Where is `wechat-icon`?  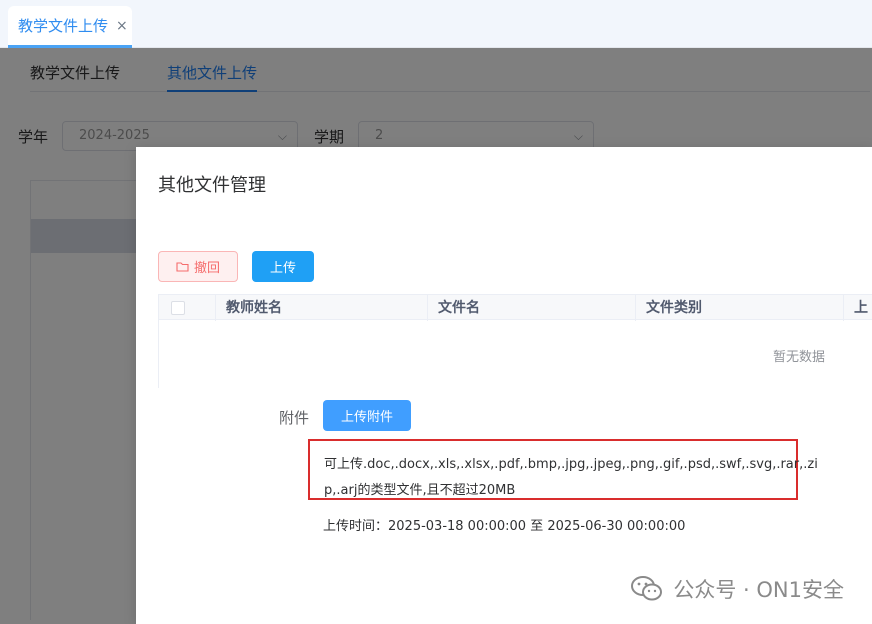 wechat-icon is located at coordinates (647, 588).